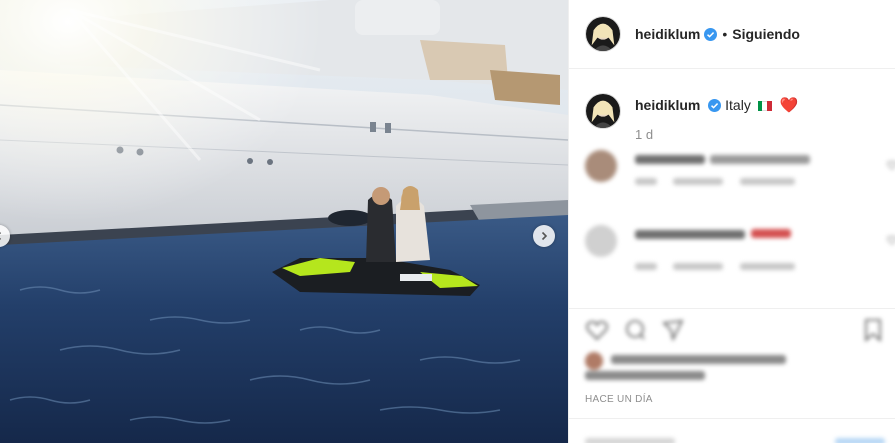 The image size is (895, 443). Describe the element at coordinates (667, 105) in the screenshot. I see `caption-username: heidiklum` at that location.